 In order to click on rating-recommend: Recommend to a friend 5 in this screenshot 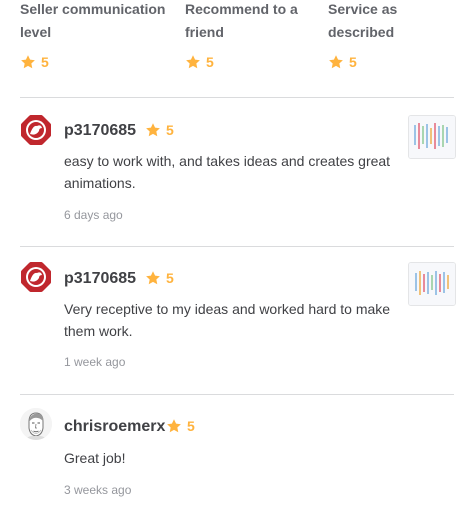, I will do `click(241, 35)`.